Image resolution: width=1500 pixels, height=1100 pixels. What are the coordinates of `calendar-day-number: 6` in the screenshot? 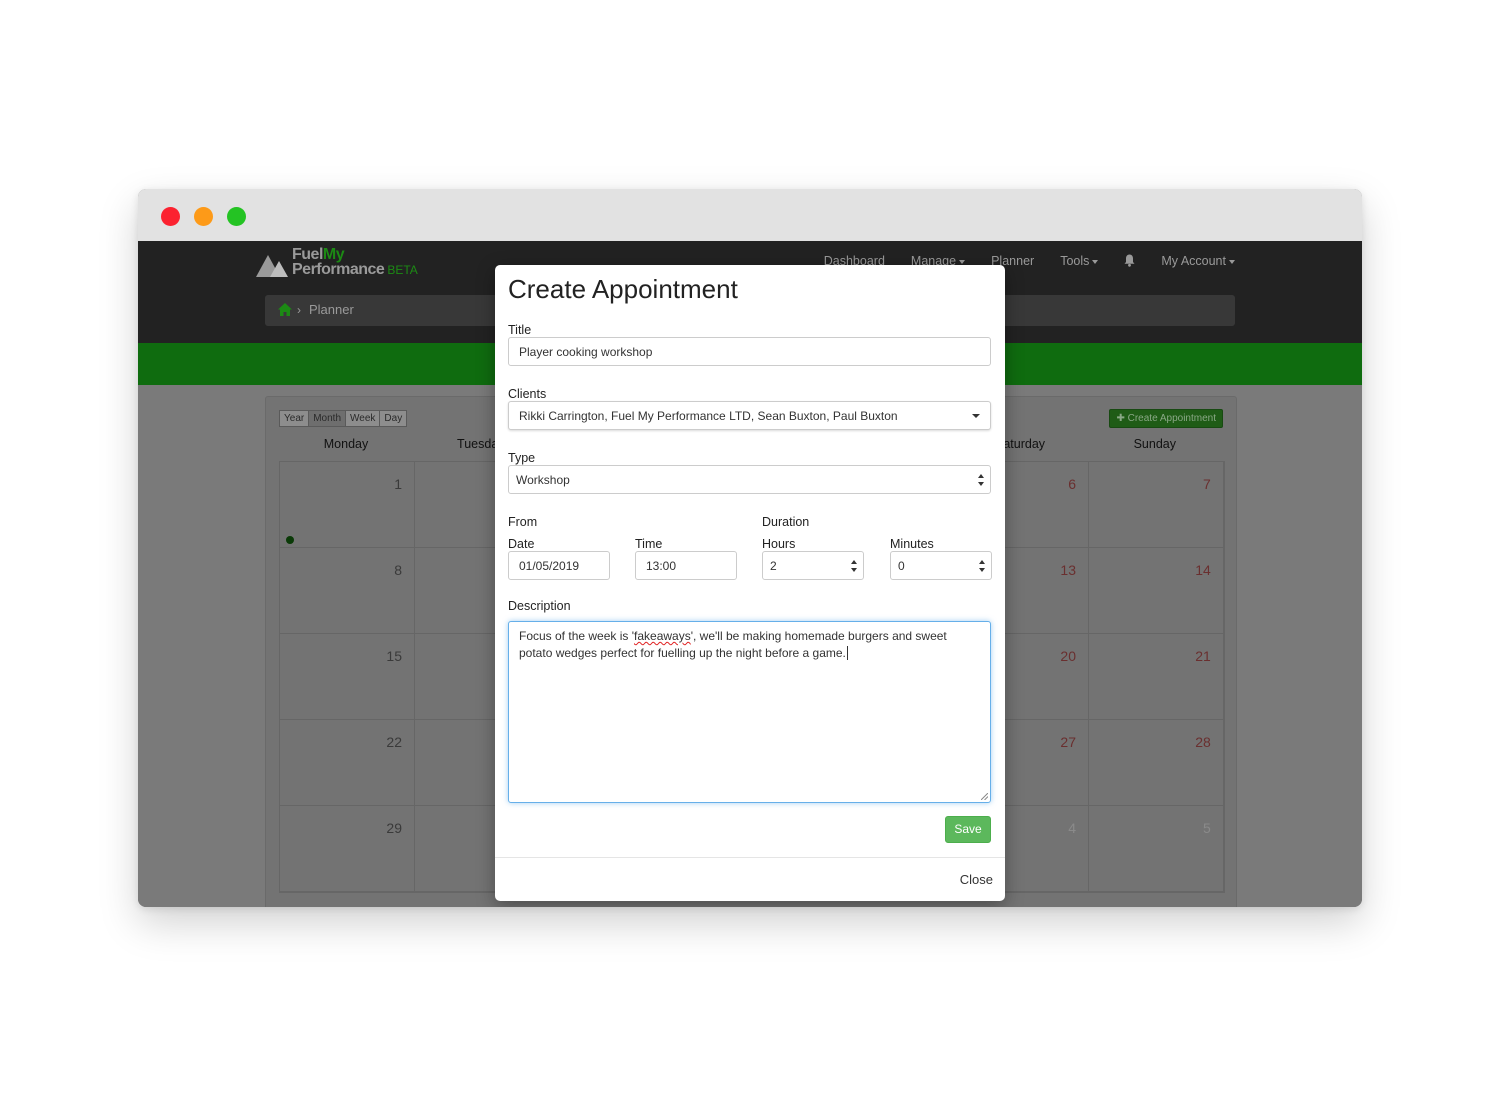 It's located at (1072, 484).